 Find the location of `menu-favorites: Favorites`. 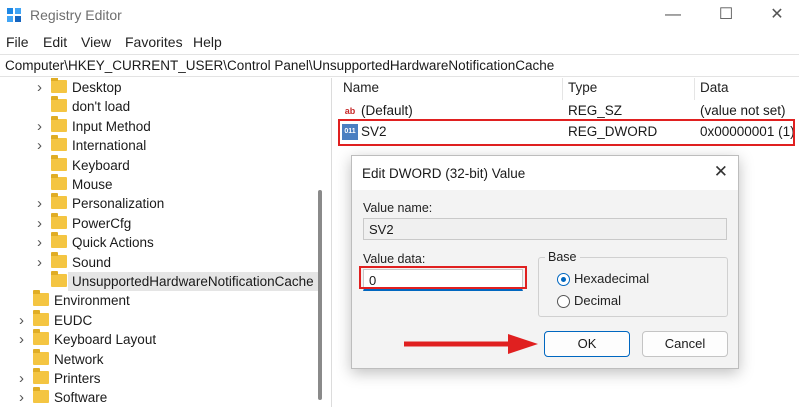

menu-favorites: Favorites is located at coordinates (154, 42).